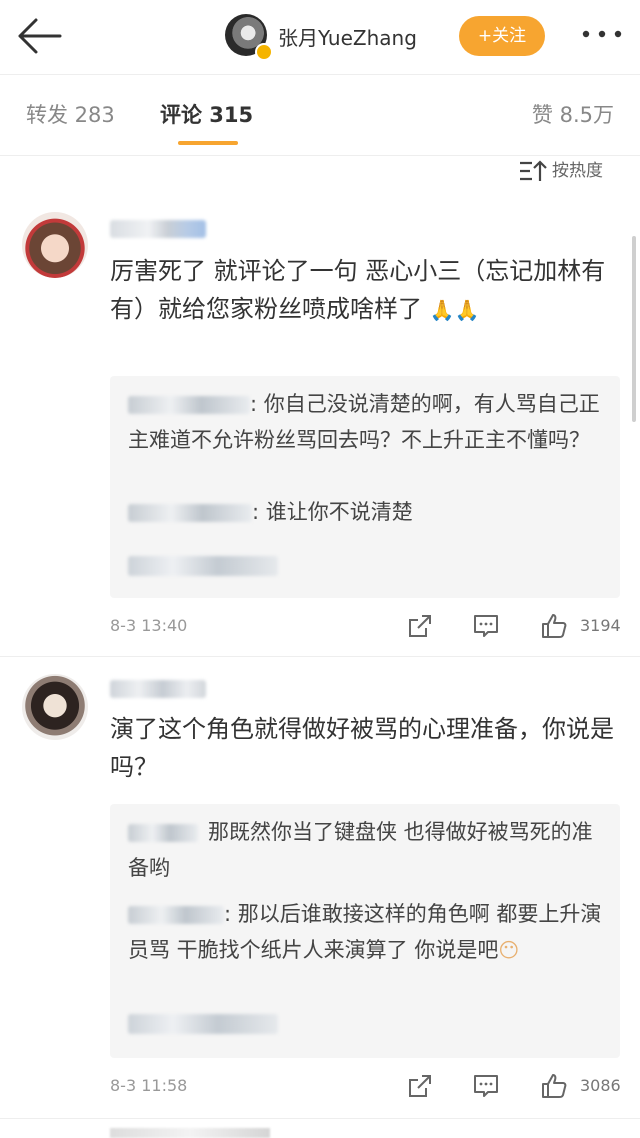 The image size is (640, 1138). I want to click on active-tab-indicator, so click(208, 143).